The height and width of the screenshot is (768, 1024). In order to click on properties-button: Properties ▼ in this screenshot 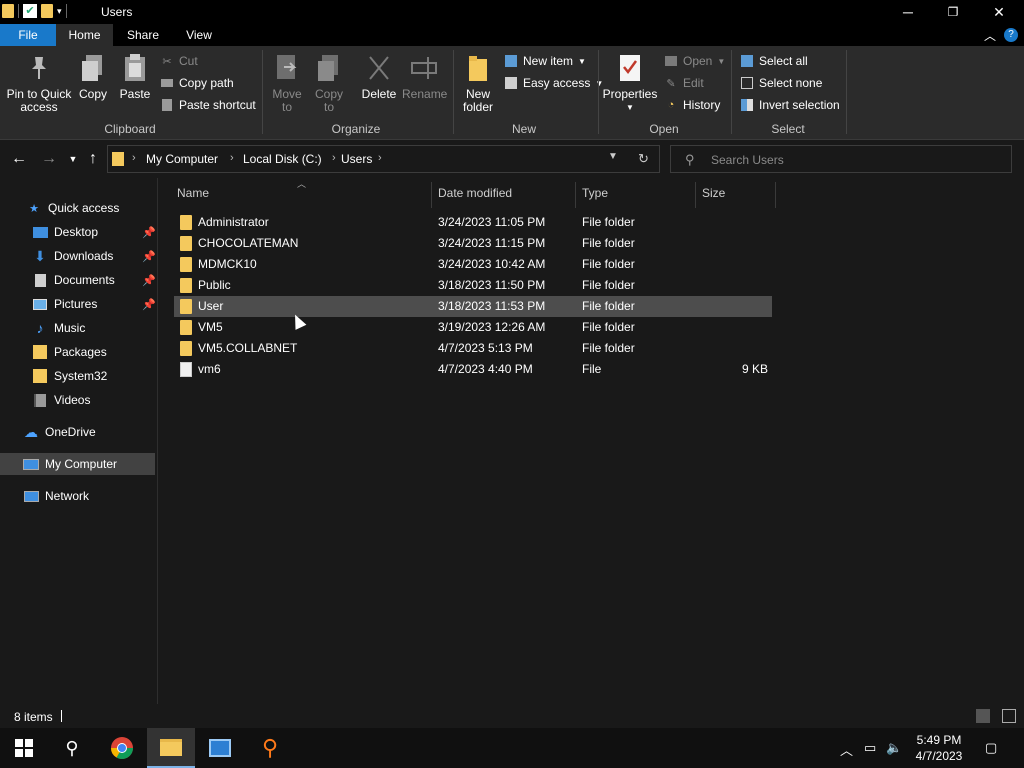, I will do `click(630, 83)`.